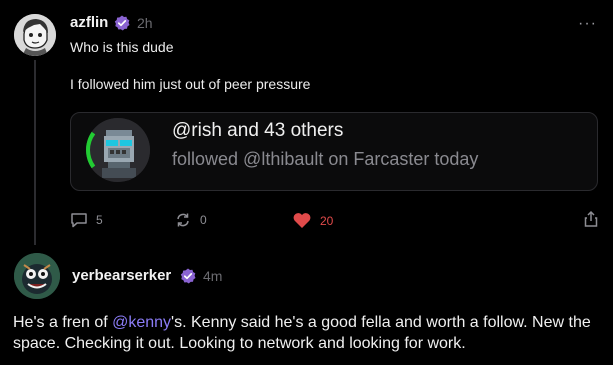 The image size is (613, 365). What do you see at coordinates (145, 23) in the screenshot?
I see `timestamp: 2h` at bounding box center [145, 23].